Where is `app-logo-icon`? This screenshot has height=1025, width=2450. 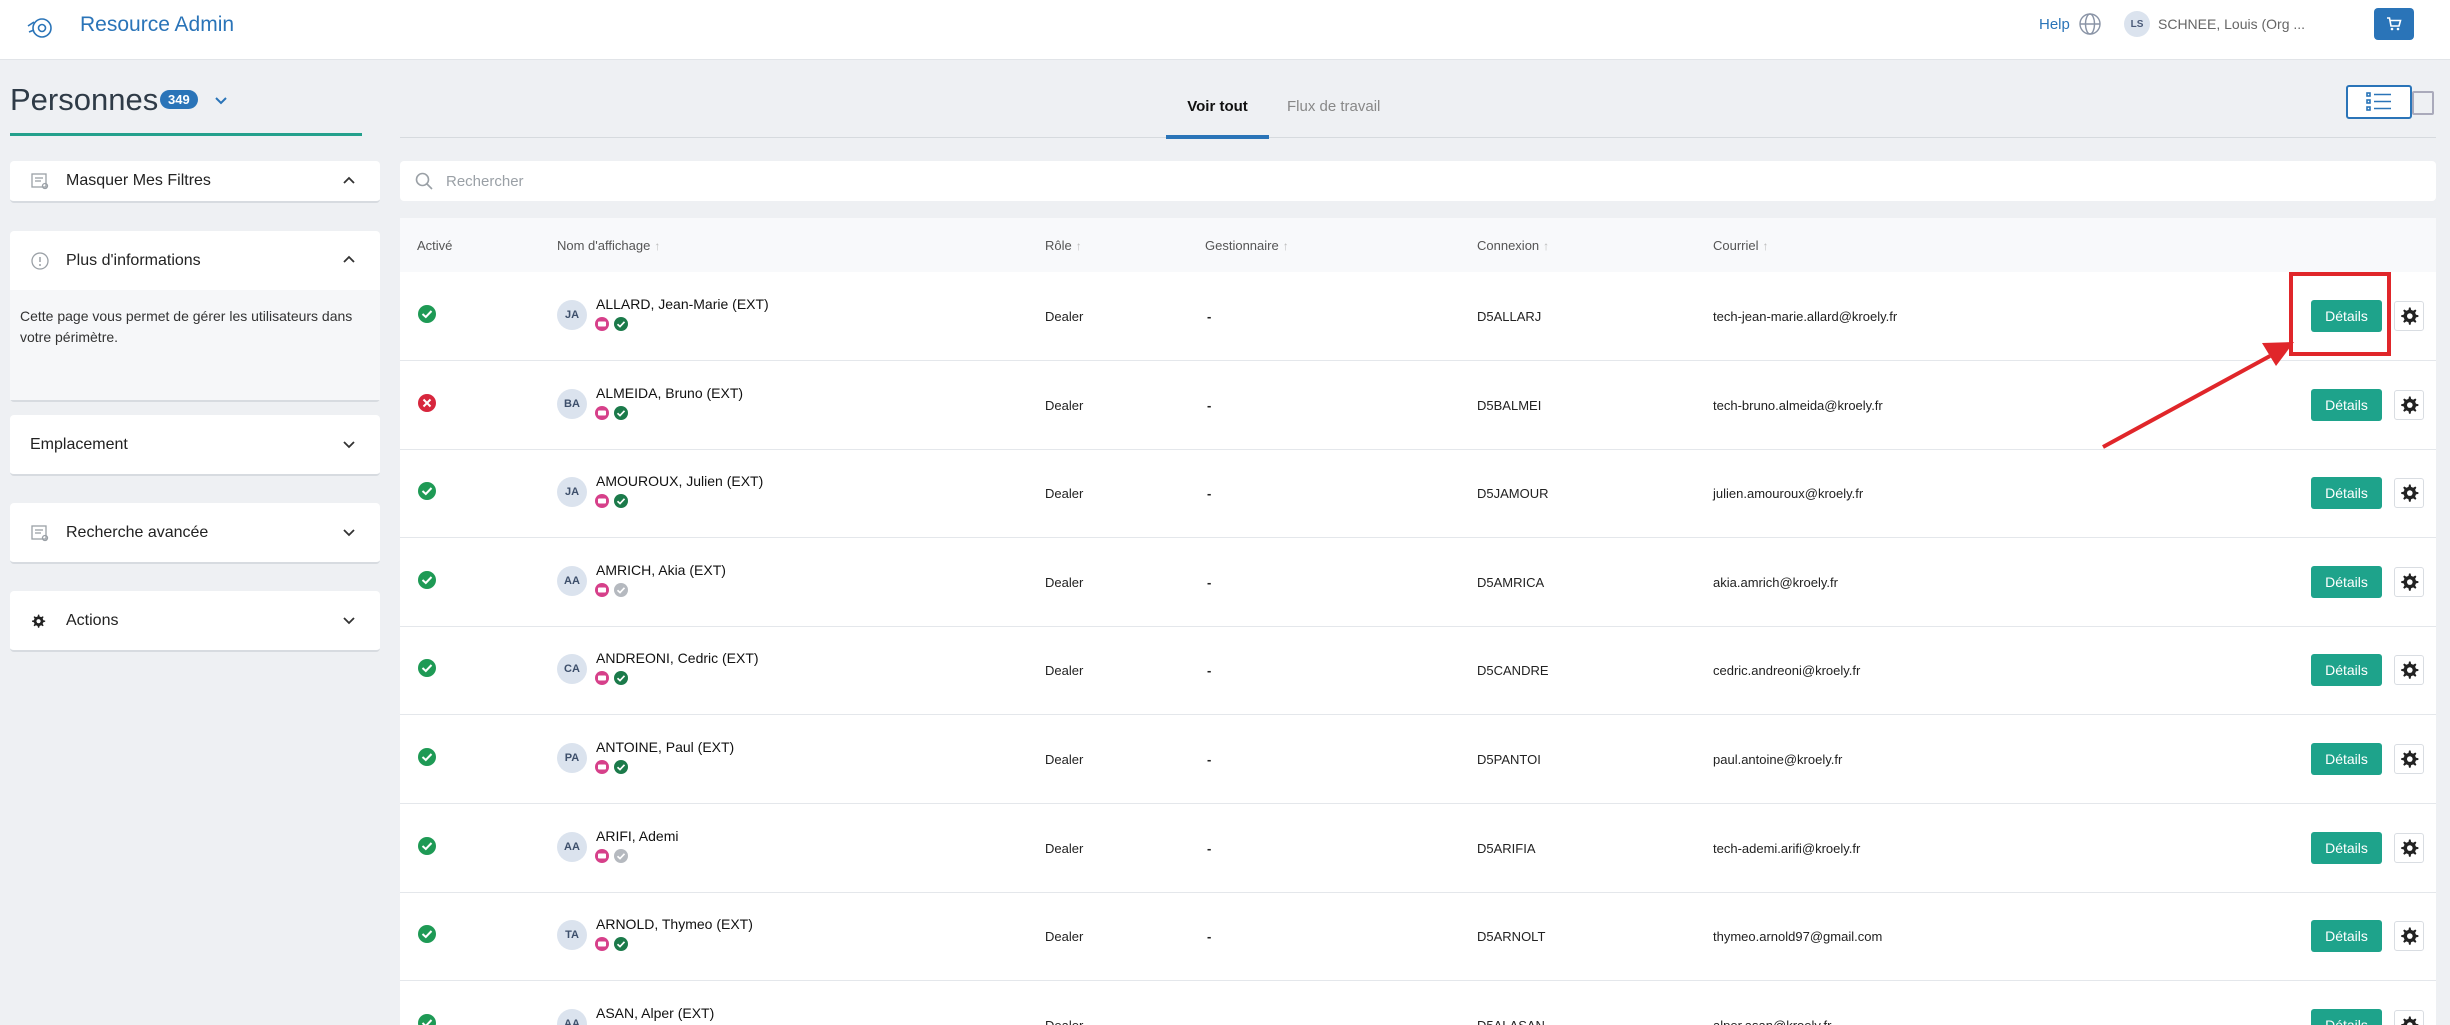
app-logo-icon is located at coordinates (41, 29).